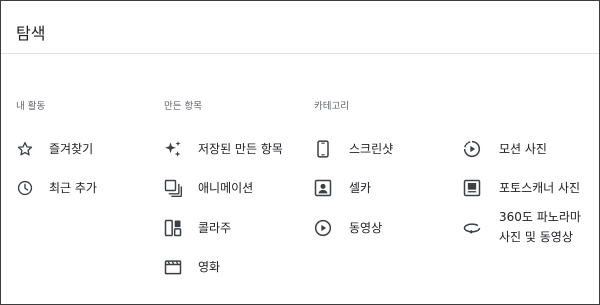 The height and width of the screenshot is (305, 600). What do you see at coordinates (209, 267) in the screenshot?
I see `movie-label: 영화` at bounding box center [209, 267].